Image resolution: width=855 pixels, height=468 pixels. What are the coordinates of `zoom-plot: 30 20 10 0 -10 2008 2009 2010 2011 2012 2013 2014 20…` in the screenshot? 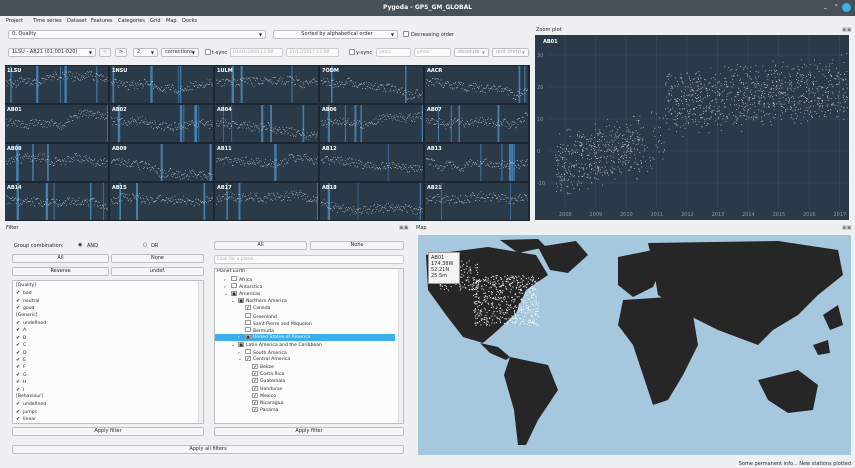 It's located at (692, 127).